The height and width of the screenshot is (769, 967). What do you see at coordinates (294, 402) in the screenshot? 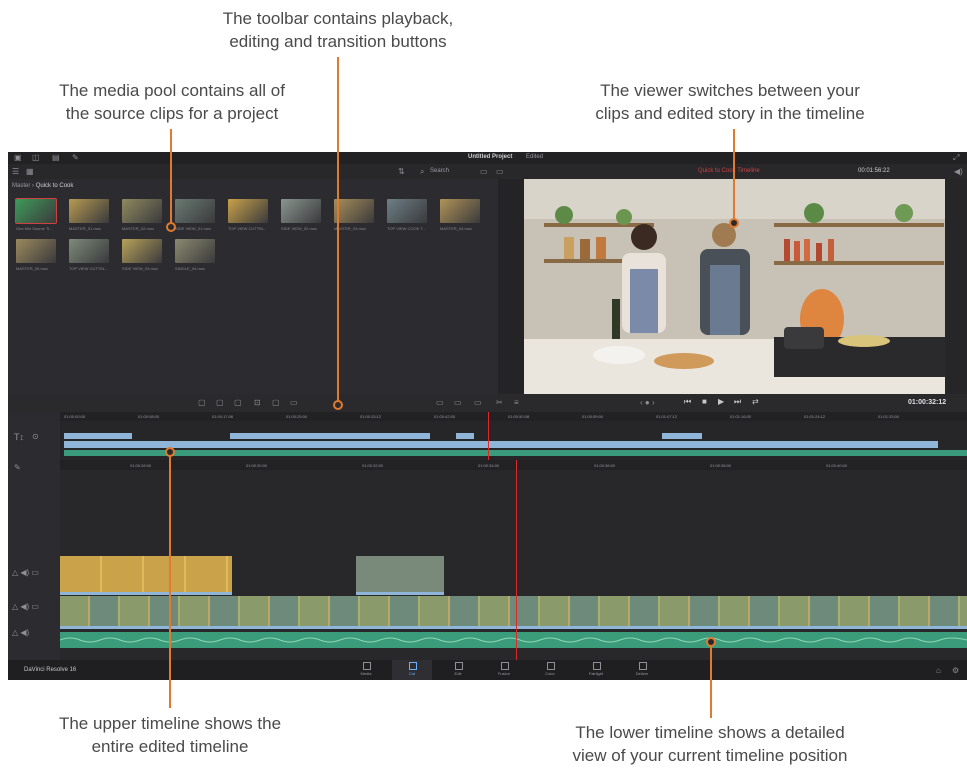
I see `place-on-top-icon: ▭` at bounding box center [294, 402].